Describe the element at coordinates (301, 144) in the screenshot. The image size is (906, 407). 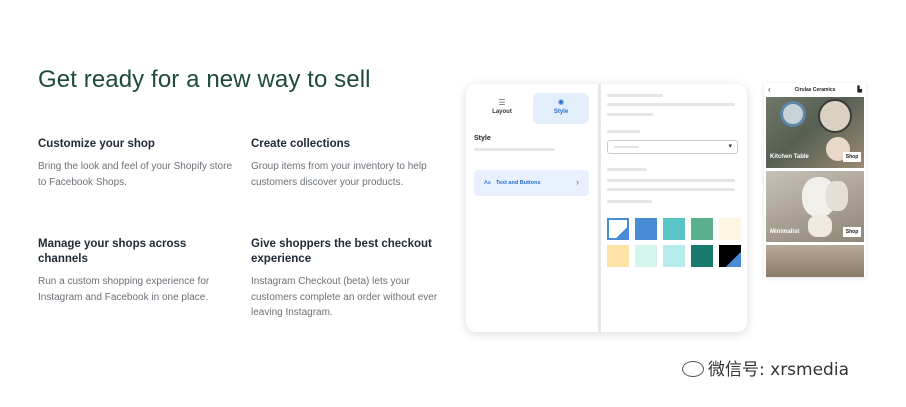
I see `feature-title: Create collections` at that location.